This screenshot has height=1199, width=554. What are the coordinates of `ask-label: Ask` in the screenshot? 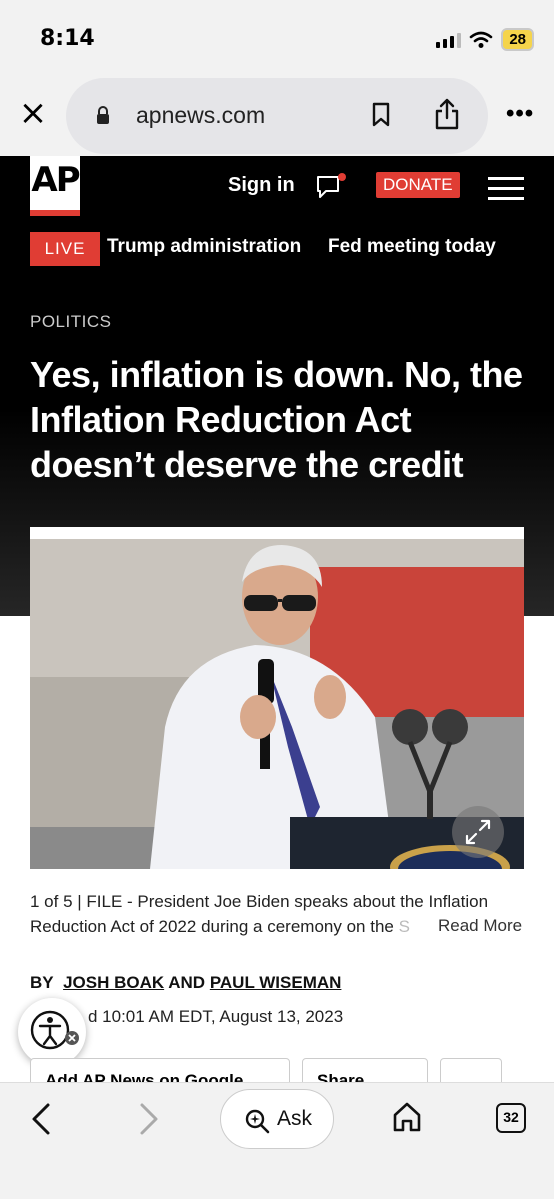 It's located at (295, 1118).